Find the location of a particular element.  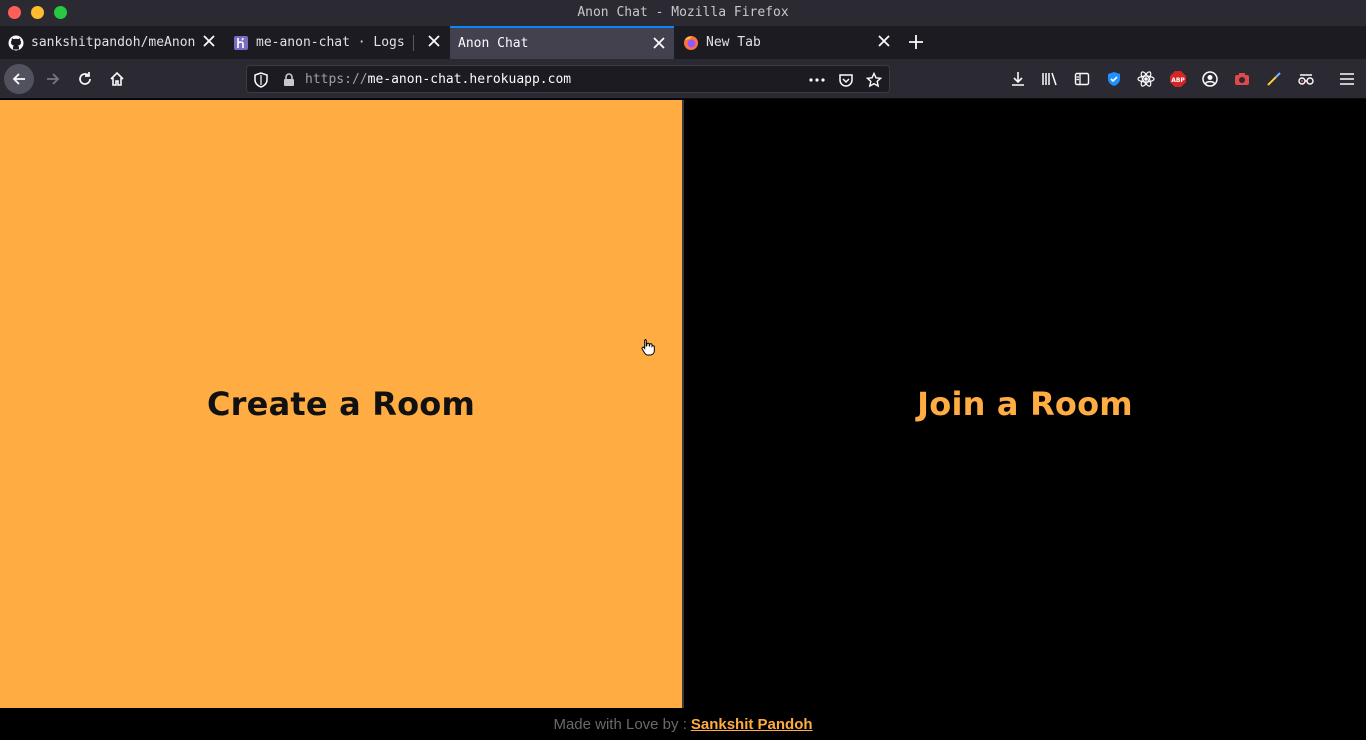

plus-icon is located at coordinates (916, 42).